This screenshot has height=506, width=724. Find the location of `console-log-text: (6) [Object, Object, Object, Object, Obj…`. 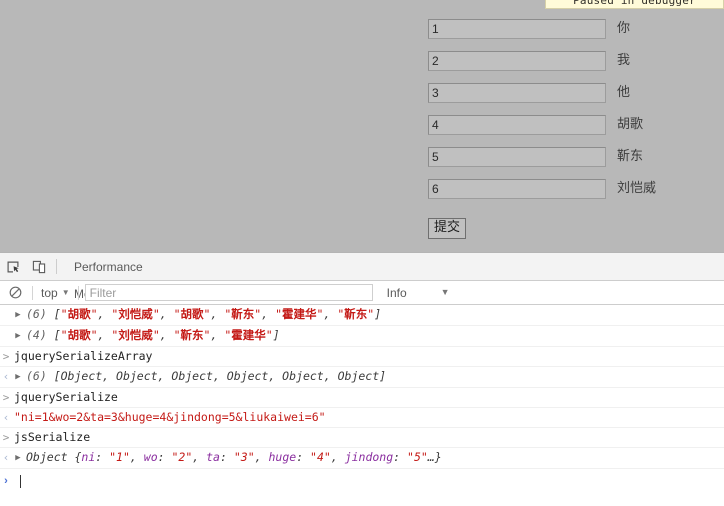

console-log-text: (6) [Object, Object, Object, Object, Obj… is located at coordinates (205, 376).